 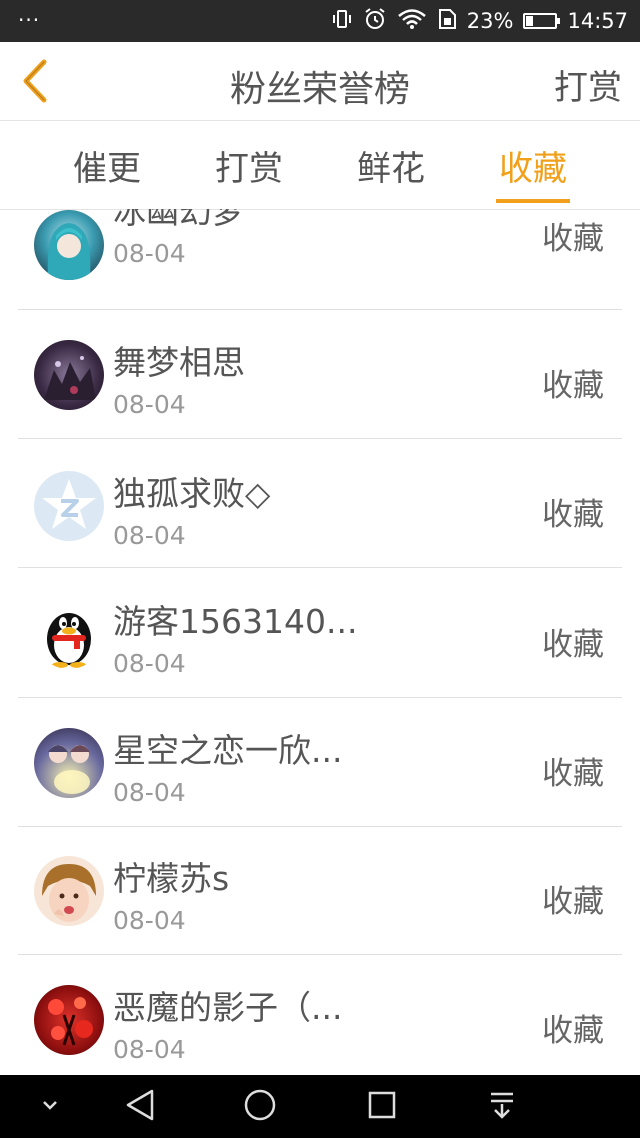 What do you see at coordinates (179, 220) in the screenshot?
I see `user-name: 冰幽幻梦` at bounding box center [179, 220].